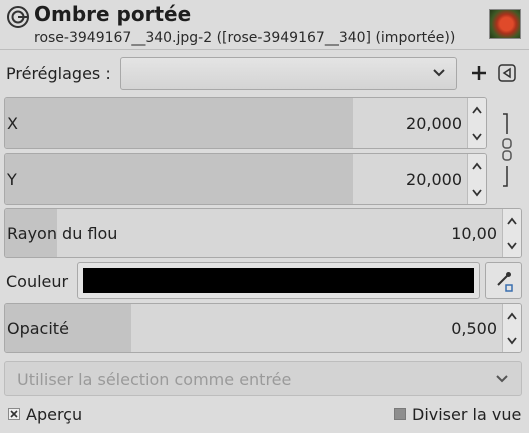 Image resolution: width=529 pixels, height=433 pixels. I want to click on x-arrows, so click(476, 123).